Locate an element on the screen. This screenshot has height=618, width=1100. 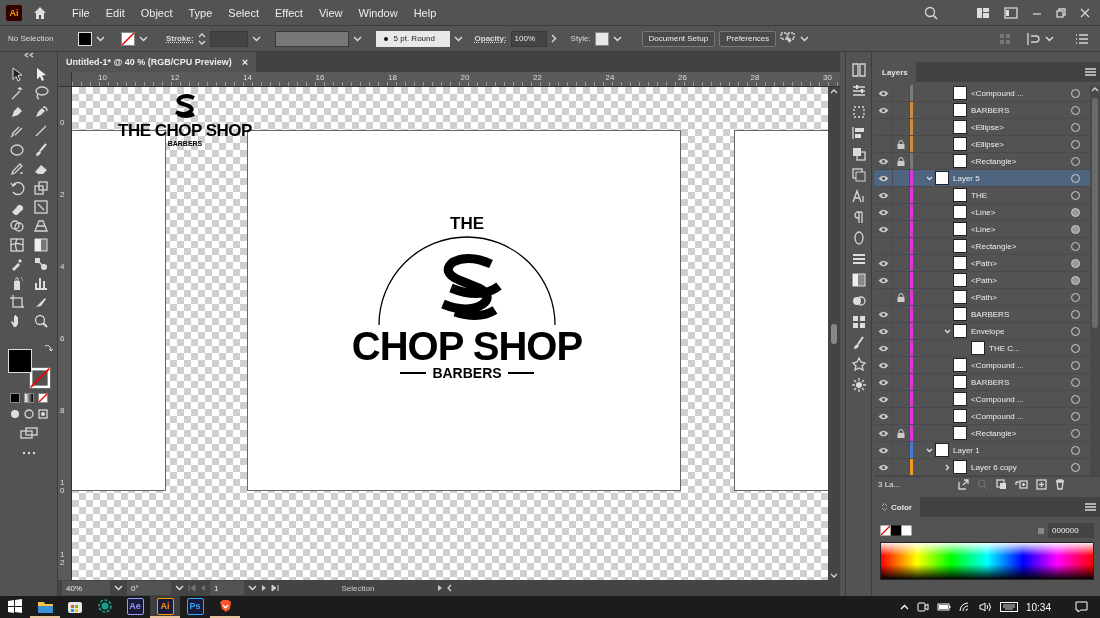
layer-row: <Path> is located at coordinates (982, 280).